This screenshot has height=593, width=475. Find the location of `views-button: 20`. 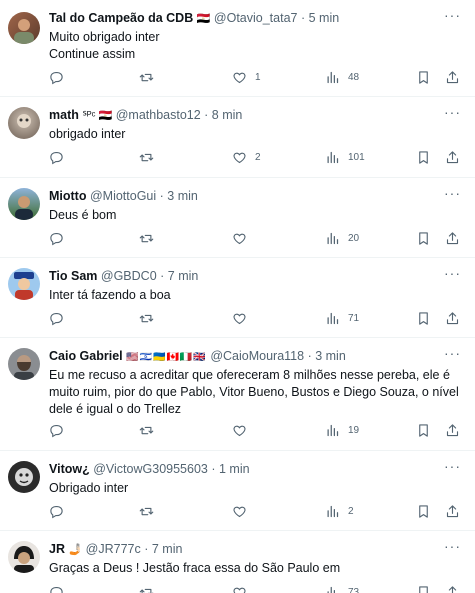

views-button: 20 is located at coordinates (342, 238).